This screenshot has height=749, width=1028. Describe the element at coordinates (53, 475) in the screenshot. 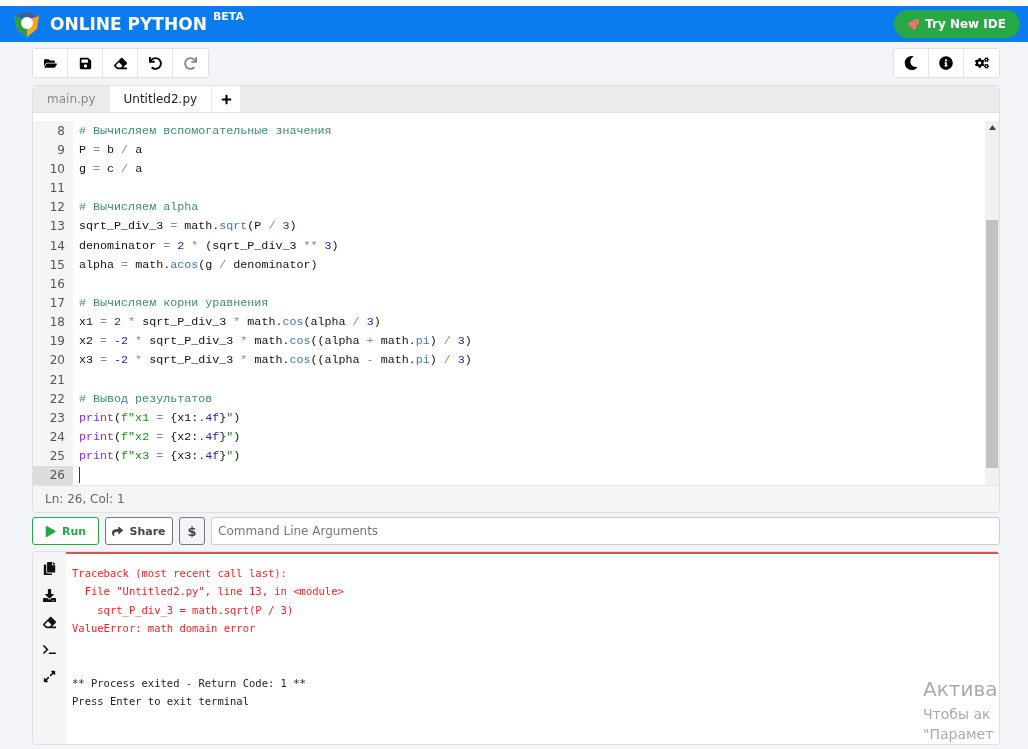

I see `line-number: 26` at that location.